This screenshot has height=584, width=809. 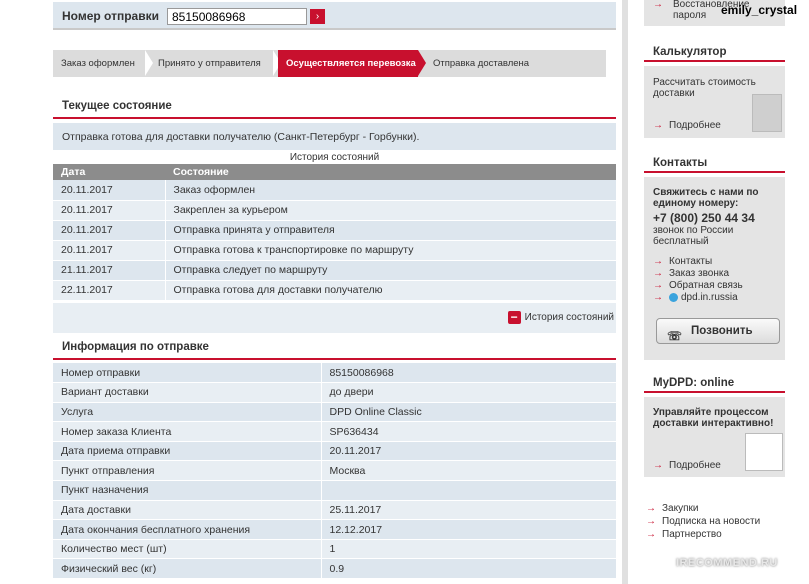 What do you see at coordinates (117, 106) in the screenshot?
I see `current-status-title: Текущее состояние` at bounding box center [117, 106].